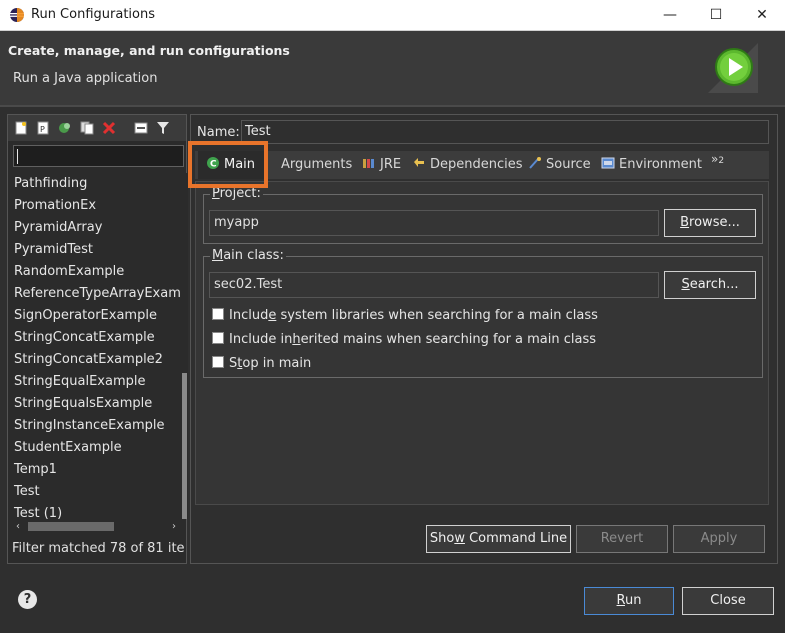 The height and width of the screenshot is (633, 785). I want to click on new-config-icon, so click(20, 127).